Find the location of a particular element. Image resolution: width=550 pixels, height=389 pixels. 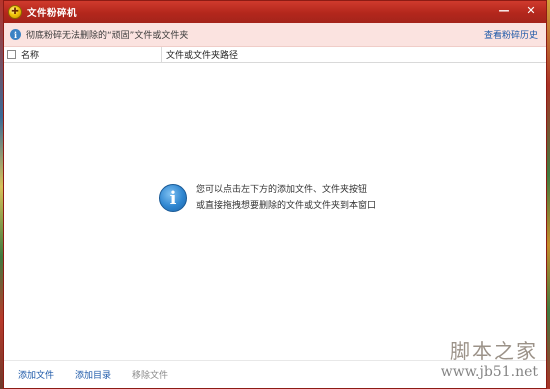

path-column-header: 文件或文件夹路径 is located at coordinates (200, 54).